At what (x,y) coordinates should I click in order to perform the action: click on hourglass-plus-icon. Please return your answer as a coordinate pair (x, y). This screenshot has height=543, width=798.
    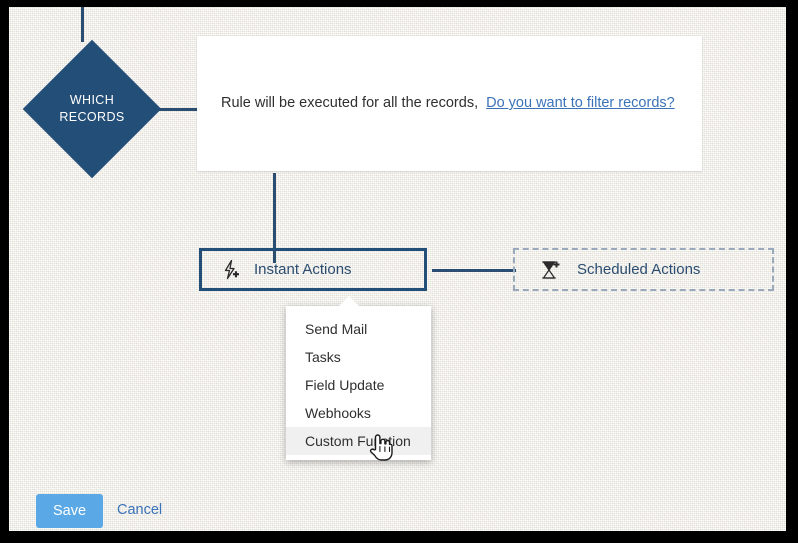
    Looking at the image, I should click on (550, 270).